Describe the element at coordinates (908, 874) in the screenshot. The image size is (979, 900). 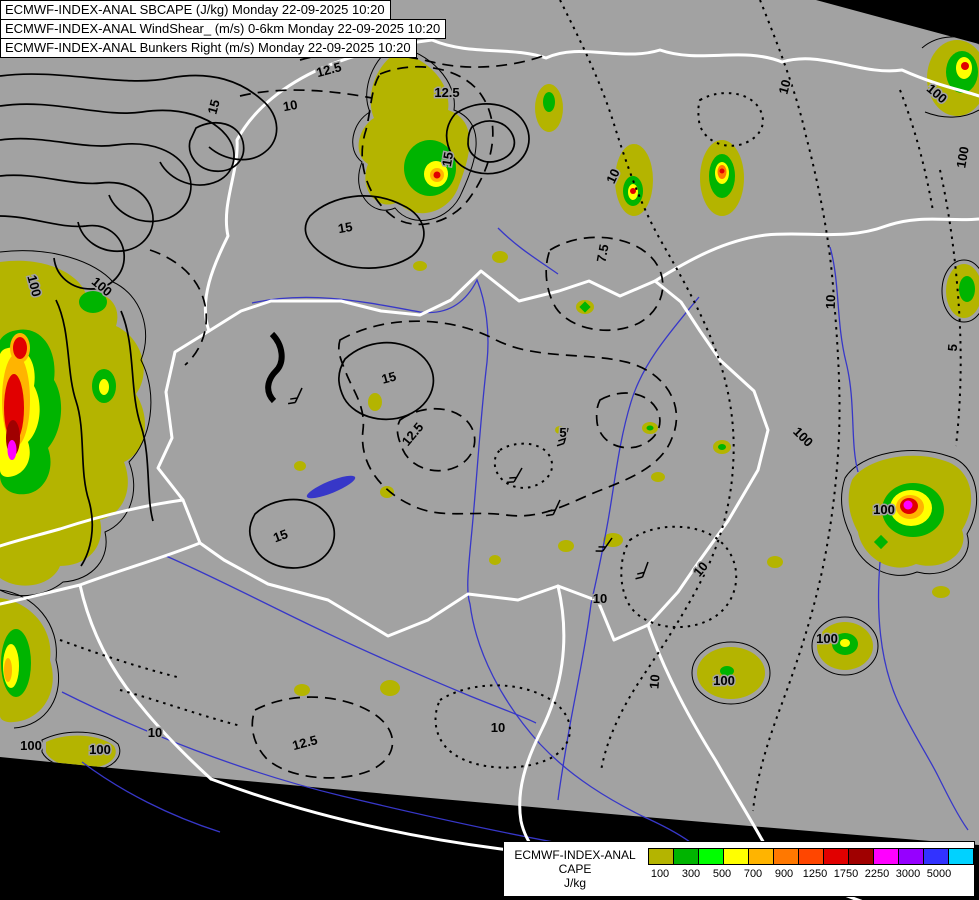
I see `legend-tick-value: 3000` at that location.